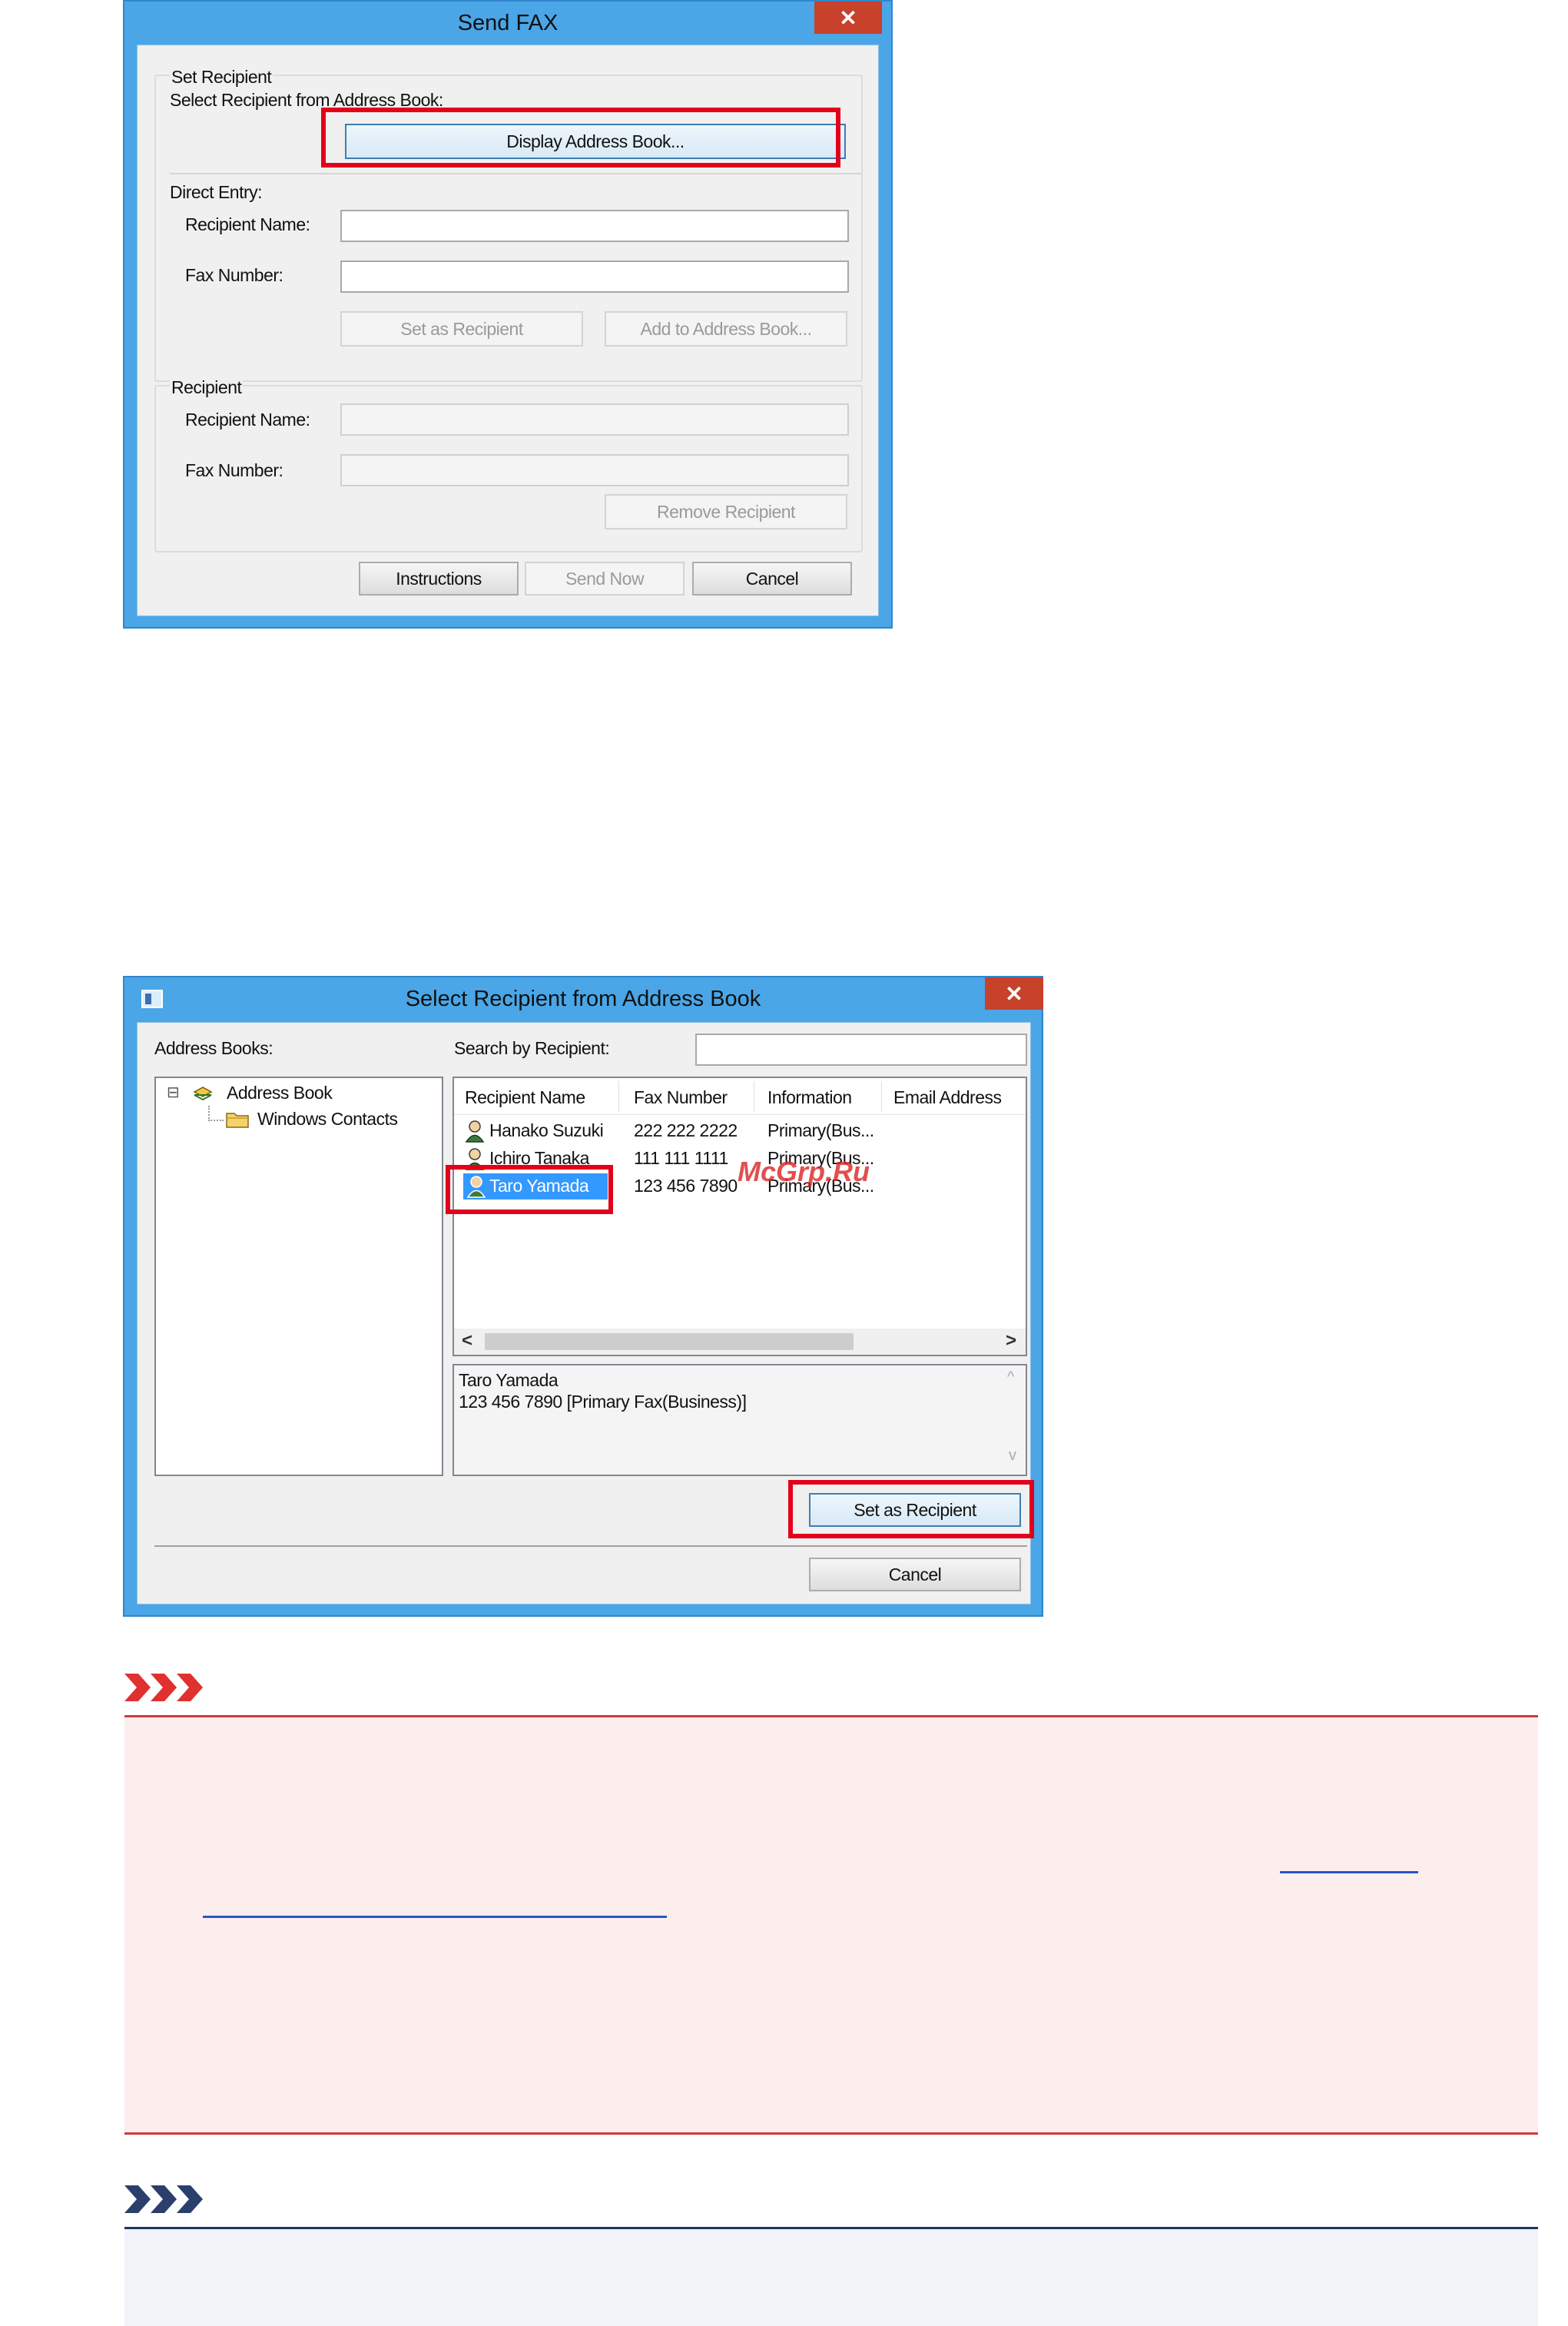  I want to click on note-icon, so click(163, 2201).